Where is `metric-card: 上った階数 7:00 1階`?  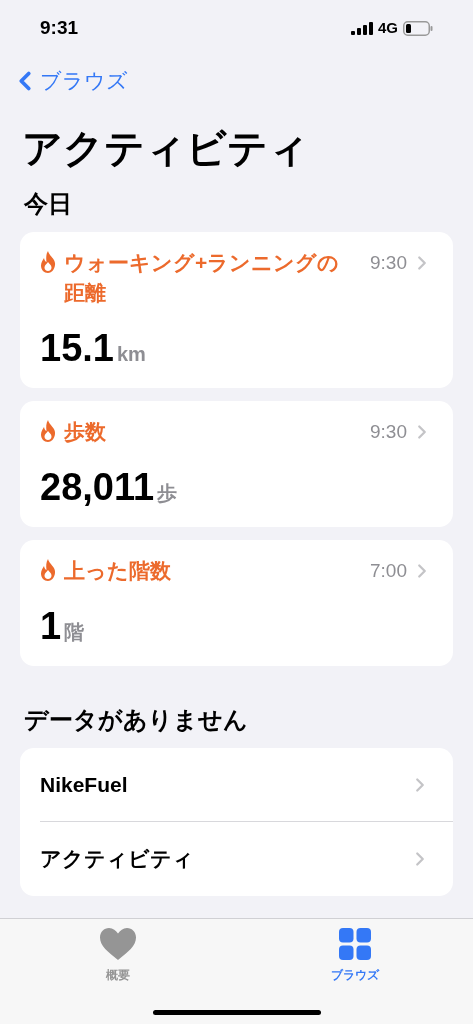 metric-card: 上った階数 7:00 1階 is located at coordinates (236, 603).